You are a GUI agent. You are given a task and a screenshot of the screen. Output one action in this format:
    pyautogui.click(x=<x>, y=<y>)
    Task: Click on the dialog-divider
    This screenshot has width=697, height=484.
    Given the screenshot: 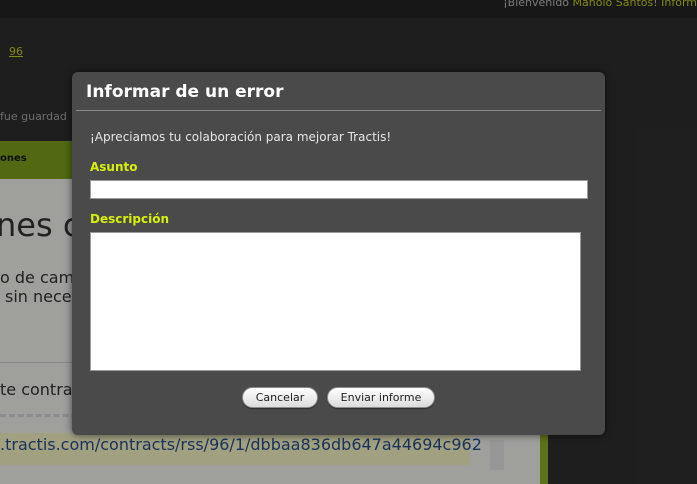 What is the action you would take?
    pyautogui.click(x=338, y=110)
    